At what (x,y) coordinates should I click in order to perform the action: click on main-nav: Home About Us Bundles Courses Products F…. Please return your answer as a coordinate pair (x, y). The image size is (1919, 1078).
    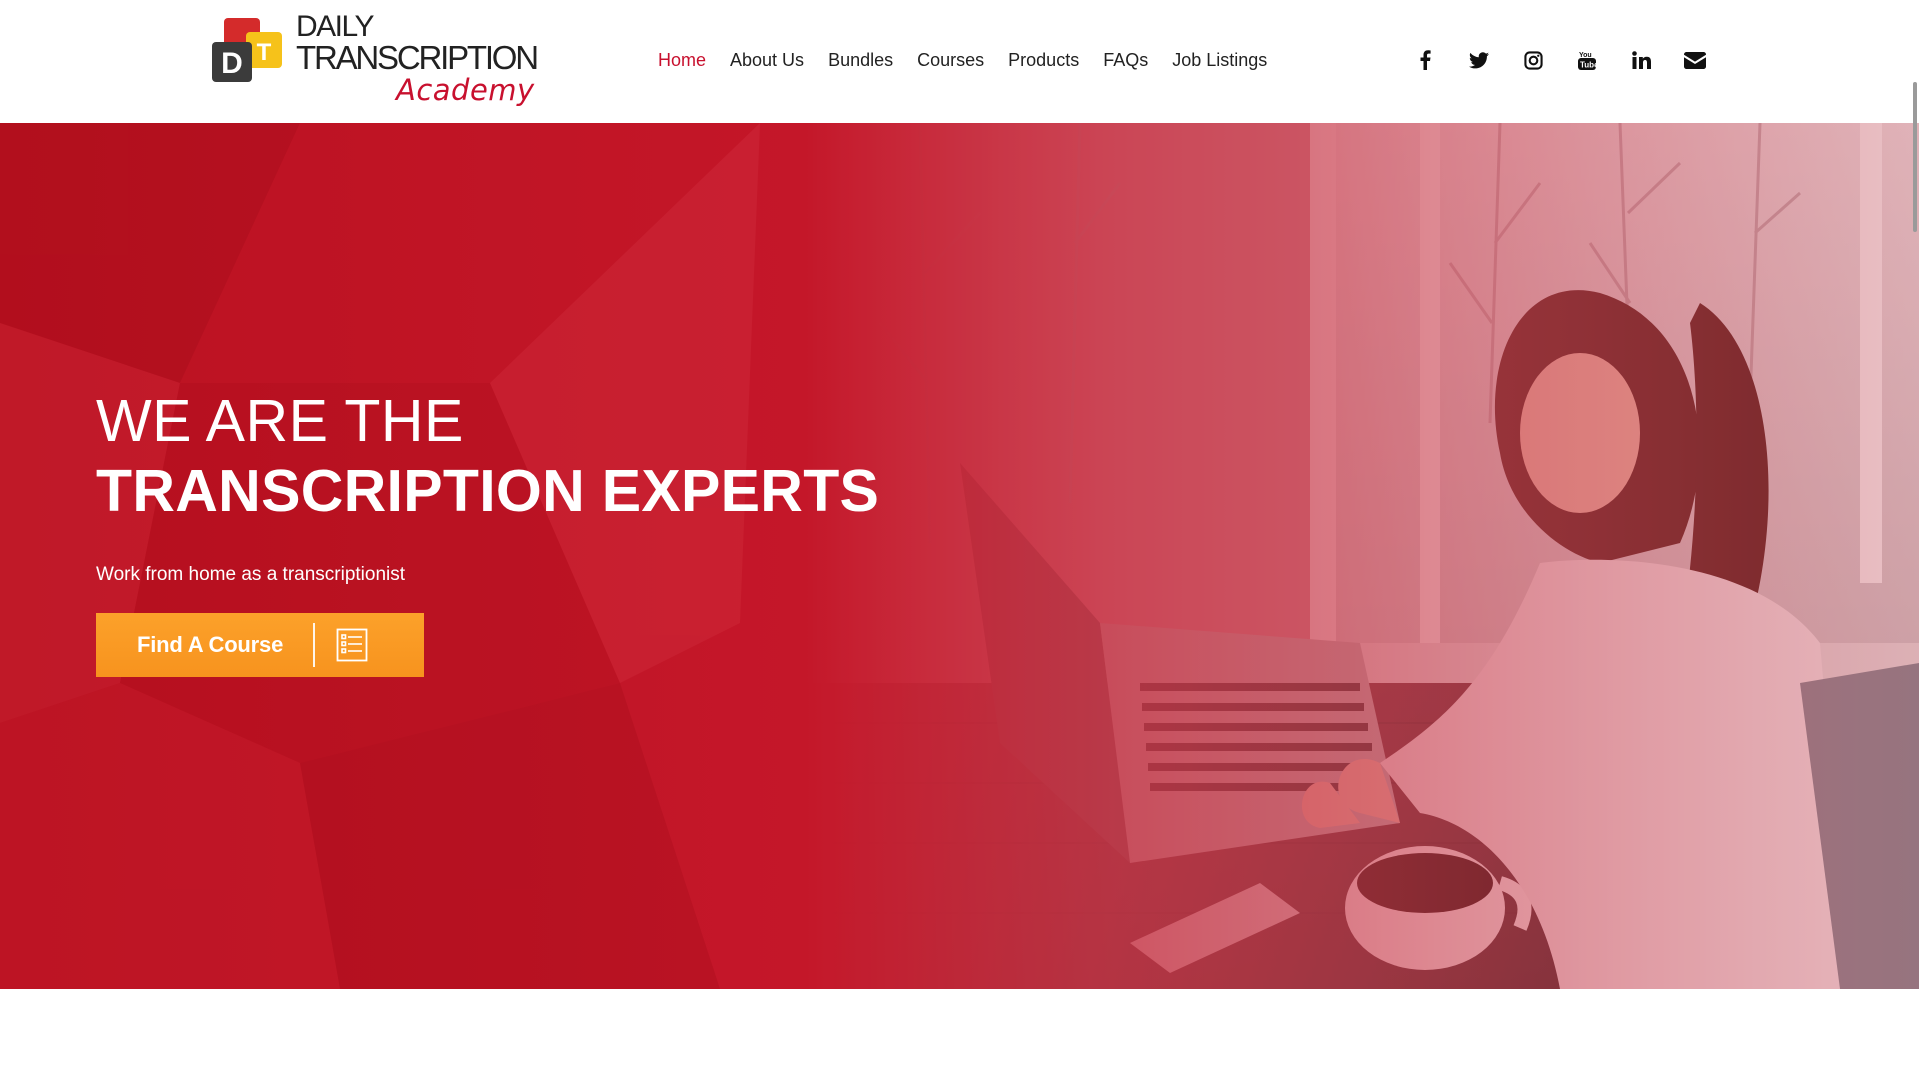
    Looking at the image, I should click on (962, 60).